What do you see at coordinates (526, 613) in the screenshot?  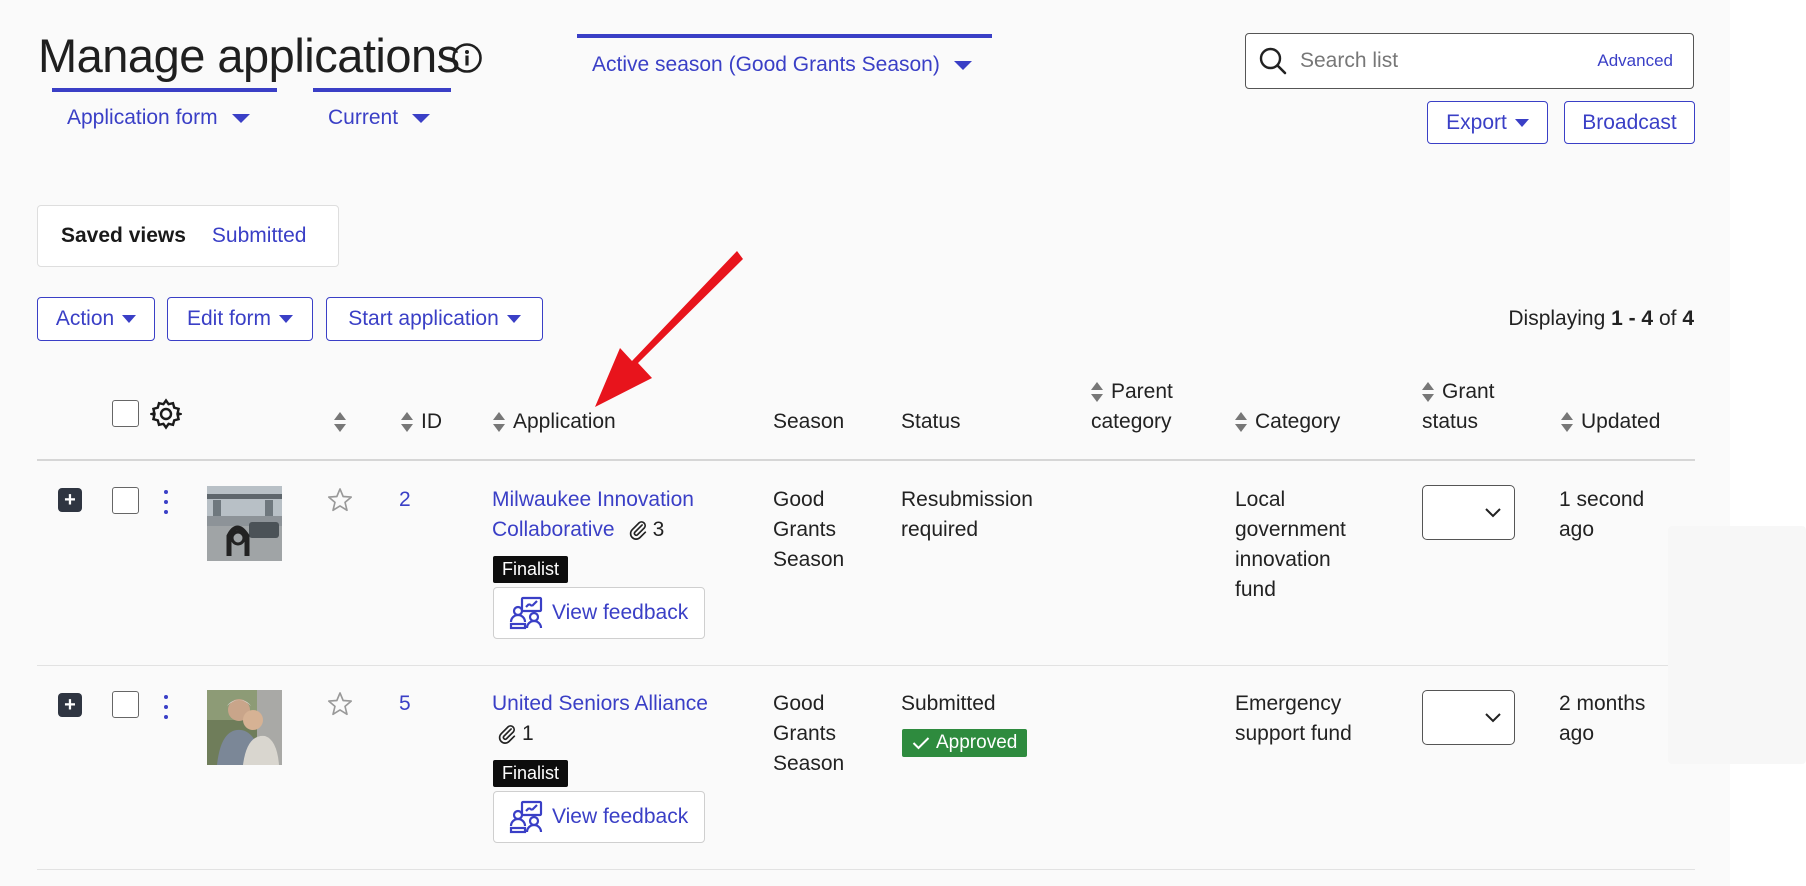 I see `feedback-icon` at bounding box center [526, 613].